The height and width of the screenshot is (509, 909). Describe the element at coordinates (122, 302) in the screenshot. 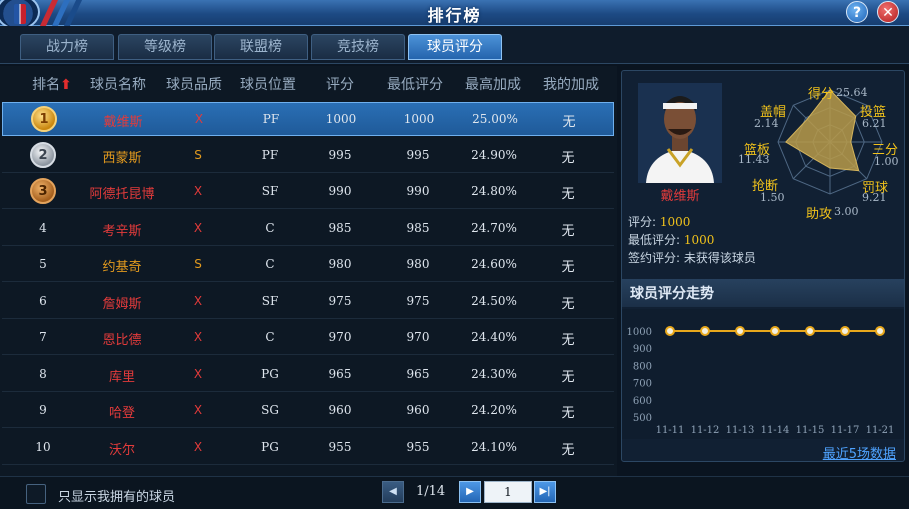

I see `cell-name: 詹姆斯` at that location.